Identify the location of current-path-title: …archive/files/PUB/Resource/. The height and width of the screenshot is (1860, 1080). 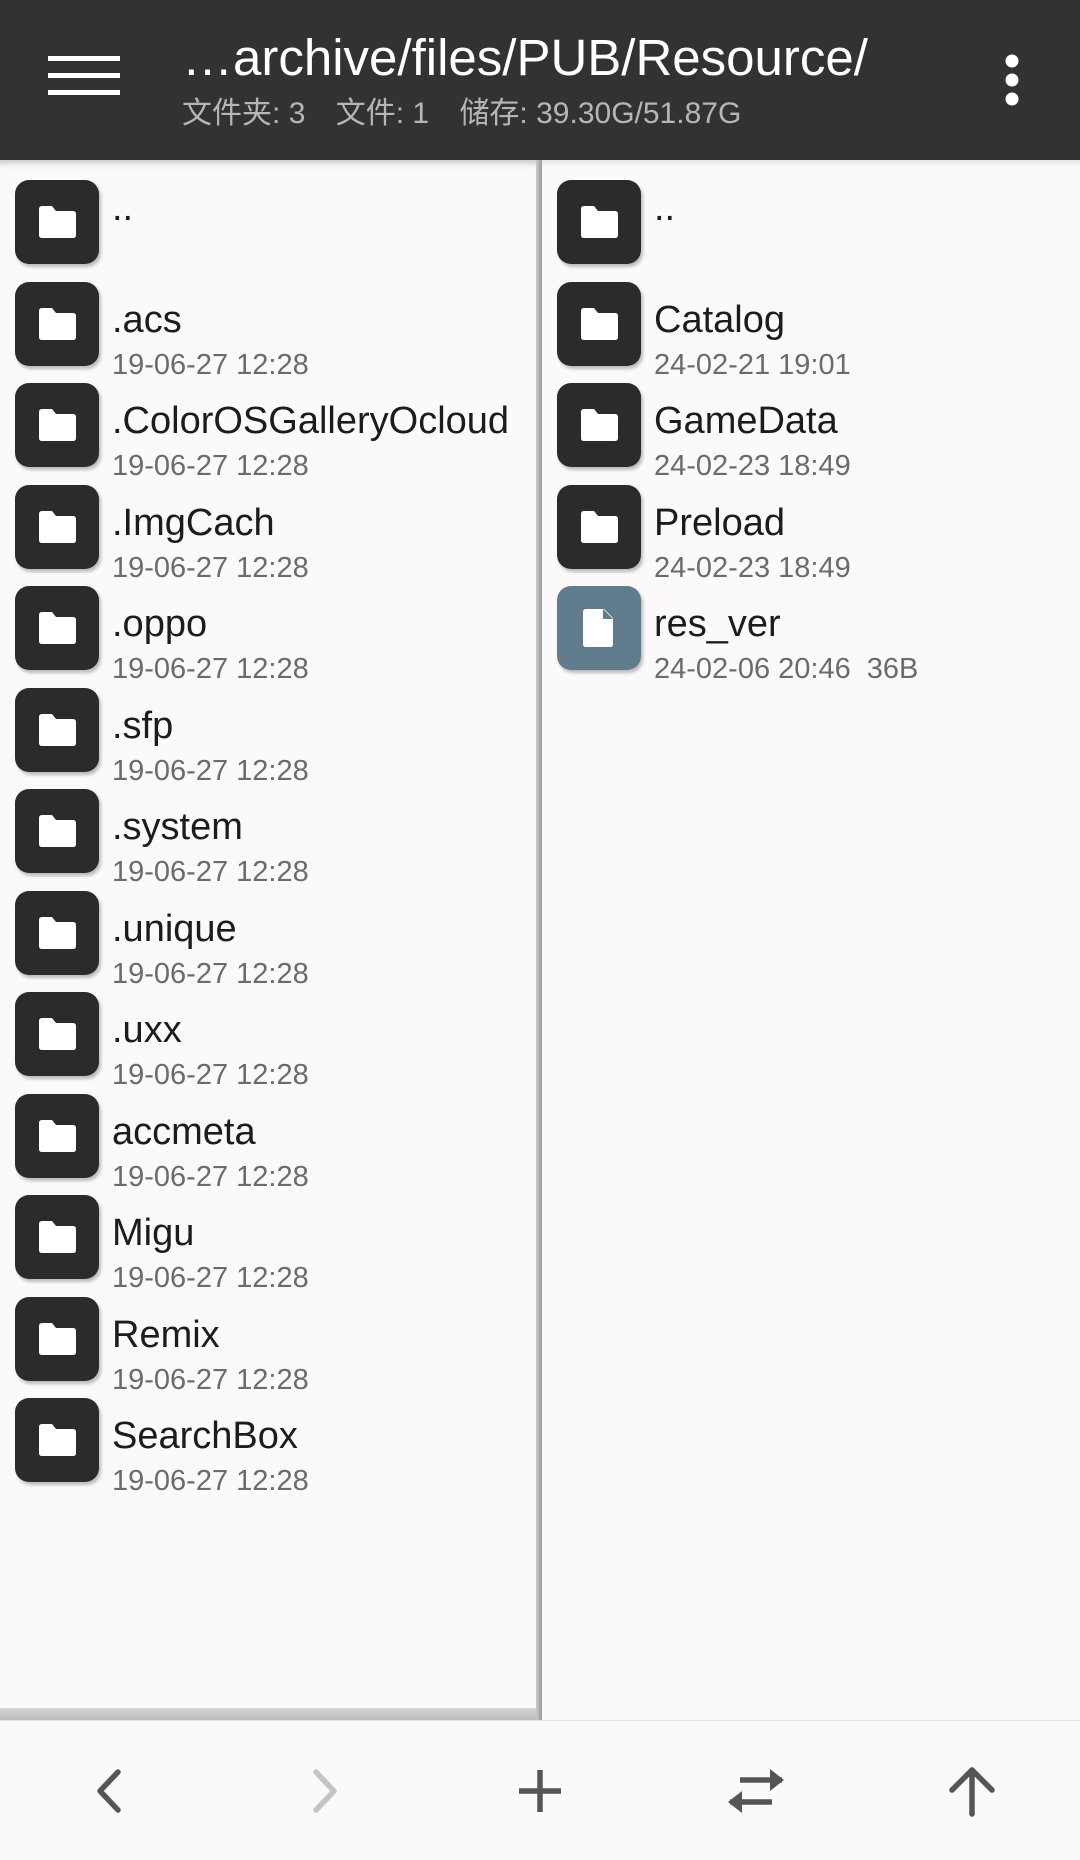
(556, 58).